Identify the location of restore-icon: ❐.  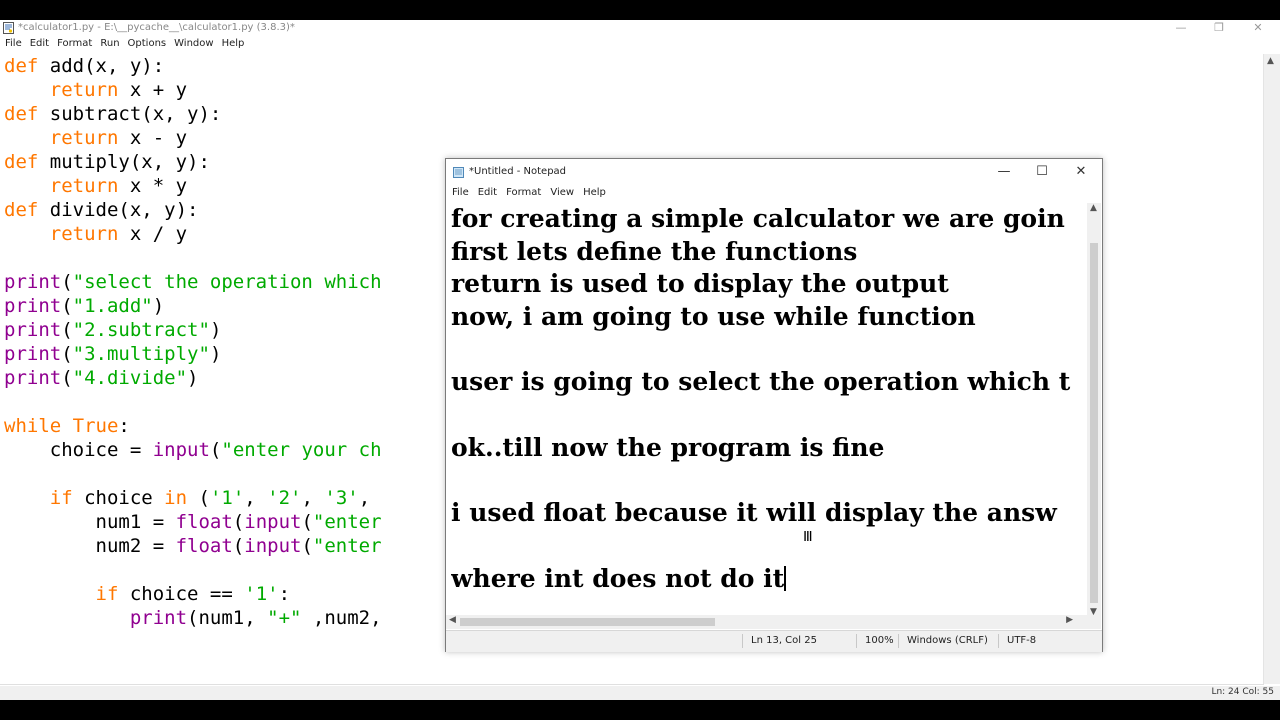
(1219, 28).